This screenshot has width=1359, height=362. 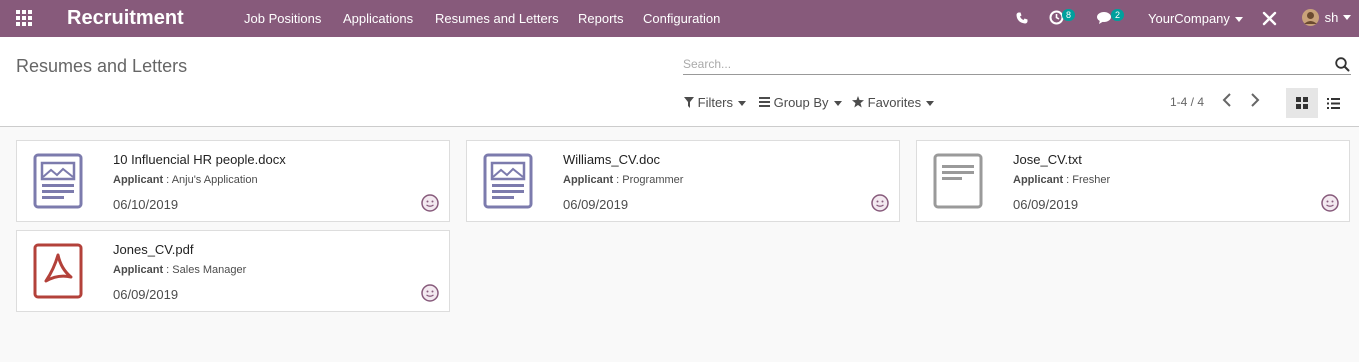 What do you see at coordinates (209, 270) in the screenshot?
I see `applicant-value: Sales Manager` at bounding box center [209, 270].